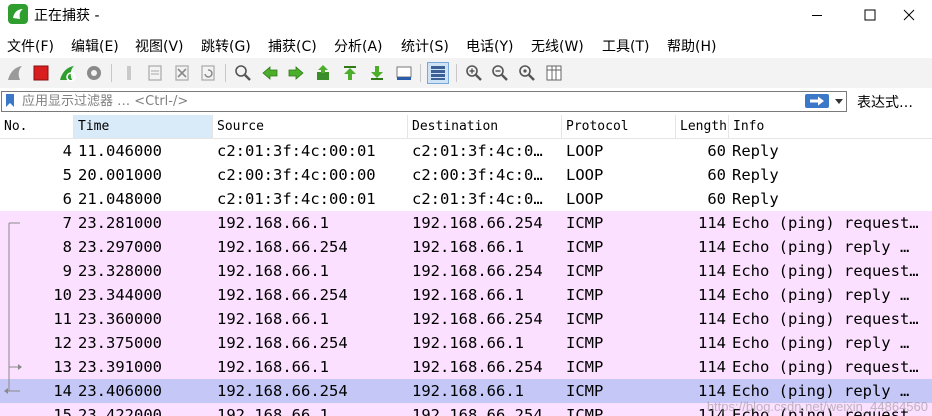 The width and height of the screenshot is (932, 416). Describe the element at coordinates (412, 101) in the screenshot. I see `display-filter-input` at that location.